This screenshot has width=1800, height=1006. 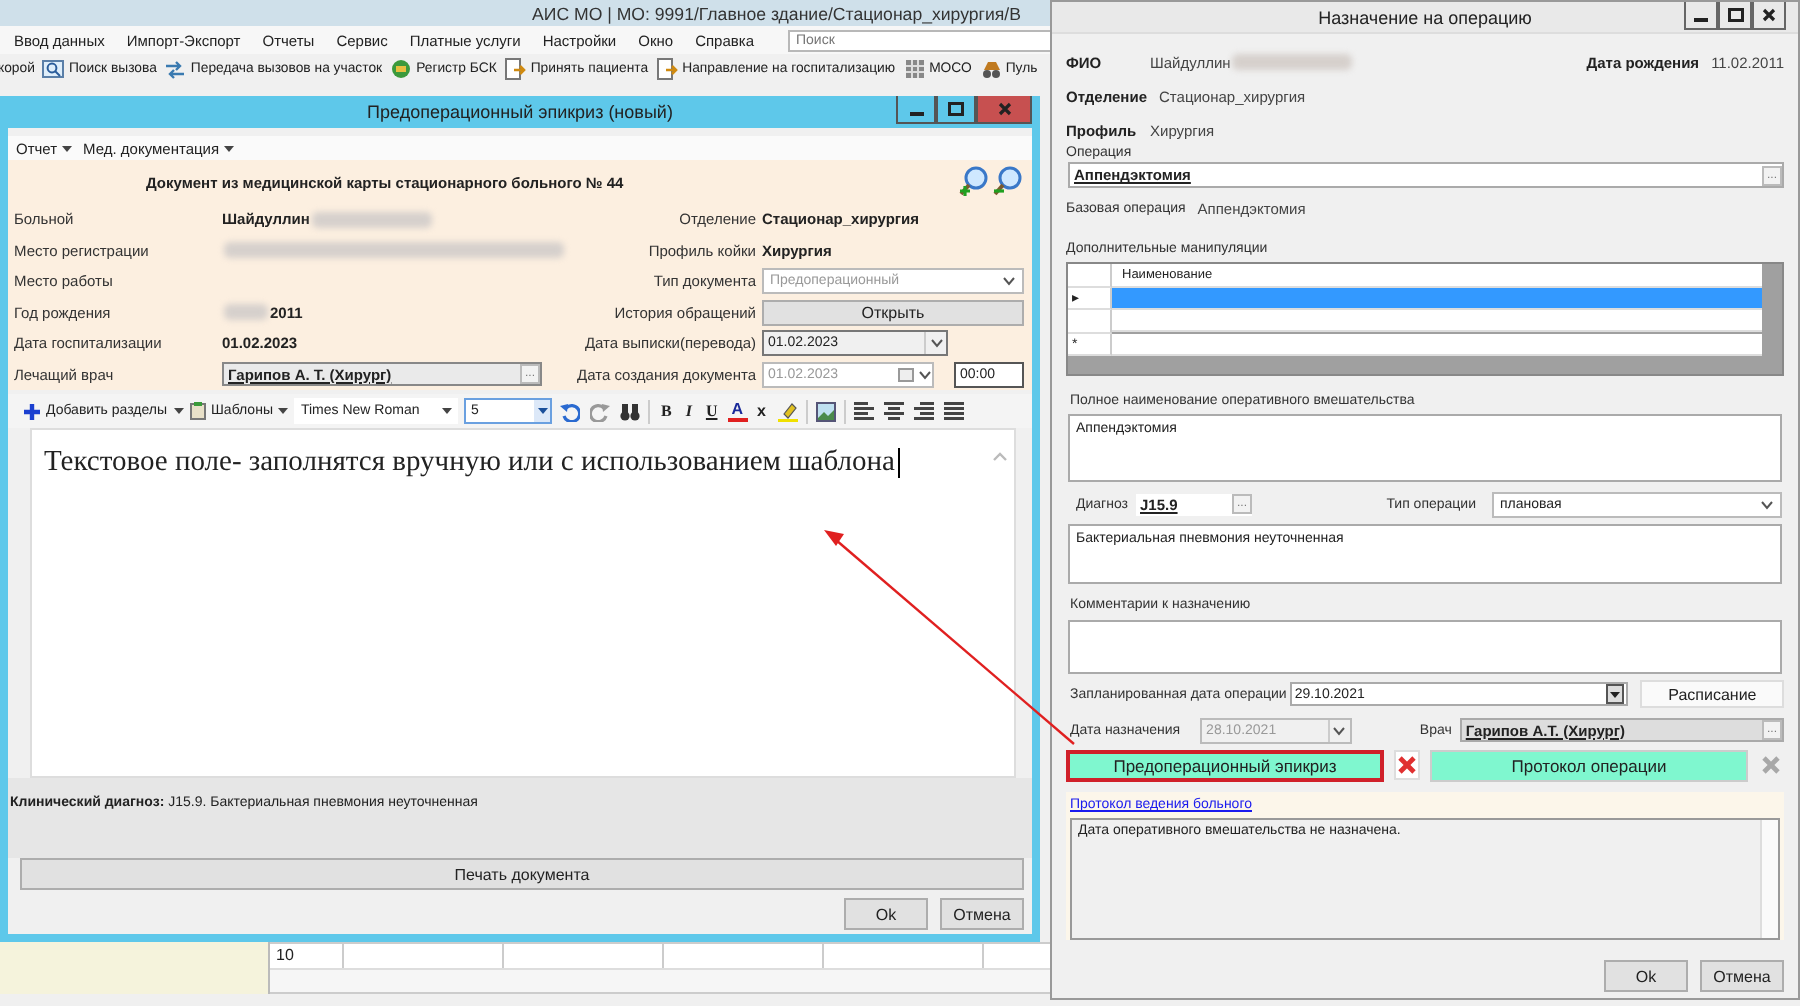 What do you see at coordinates (906, 374) in the screenshot?
I see `calendar-icon` at bounding box center [906, 374].